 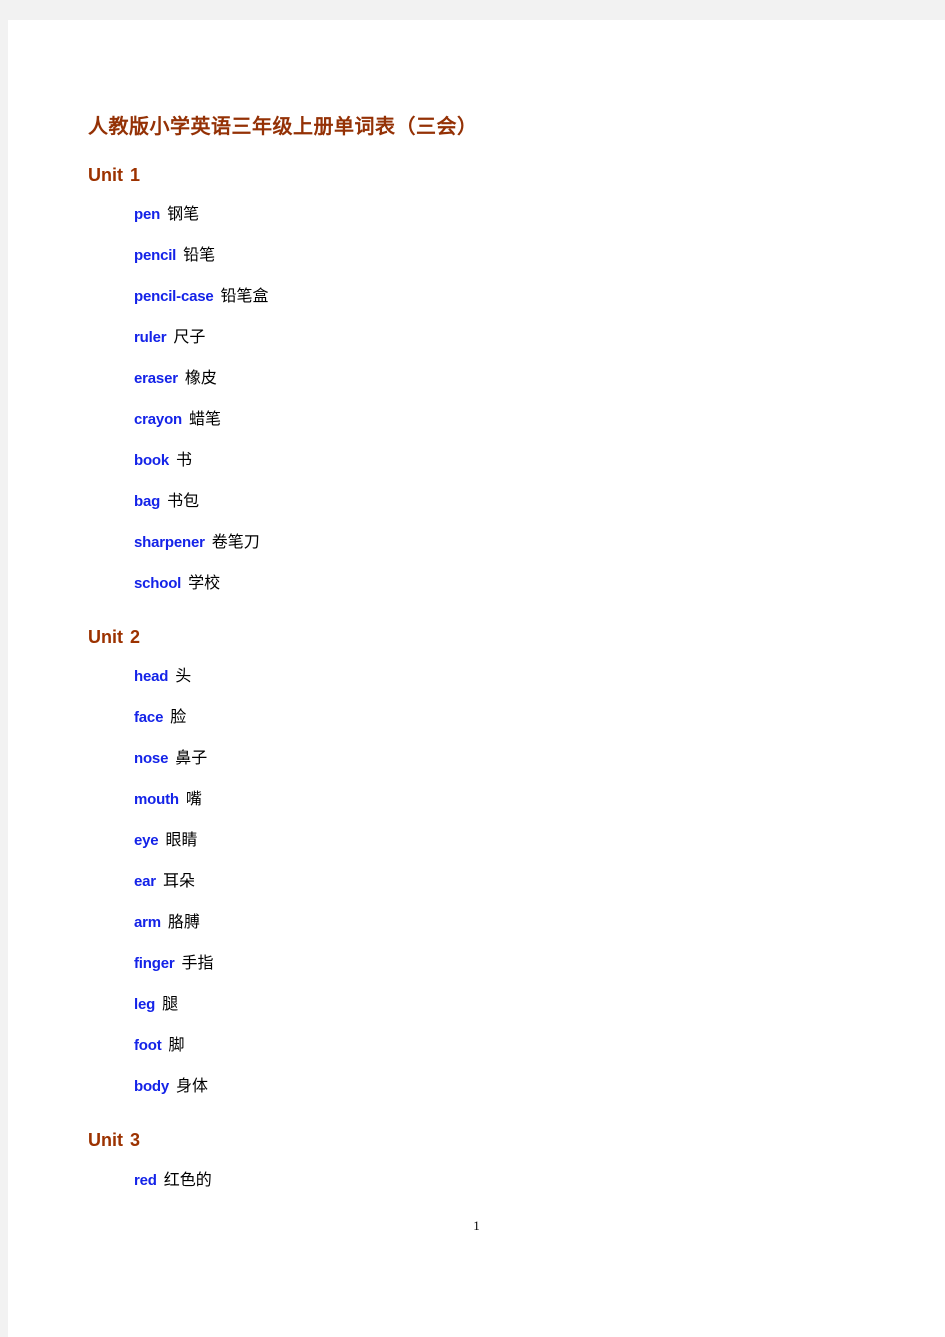 I want to click on word-entry: arm 胳膊, so click(x=483, y=922).